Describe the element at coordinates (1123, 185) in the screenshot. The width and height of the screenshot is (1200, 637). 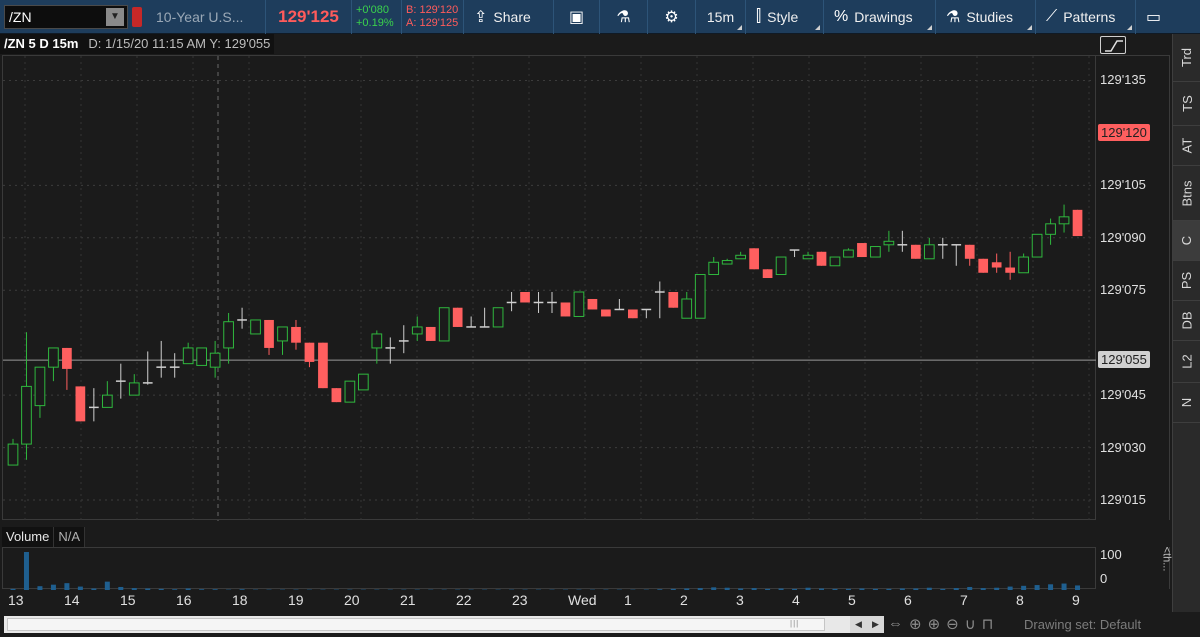
I see `price-axis-label: 129'105` at that location.